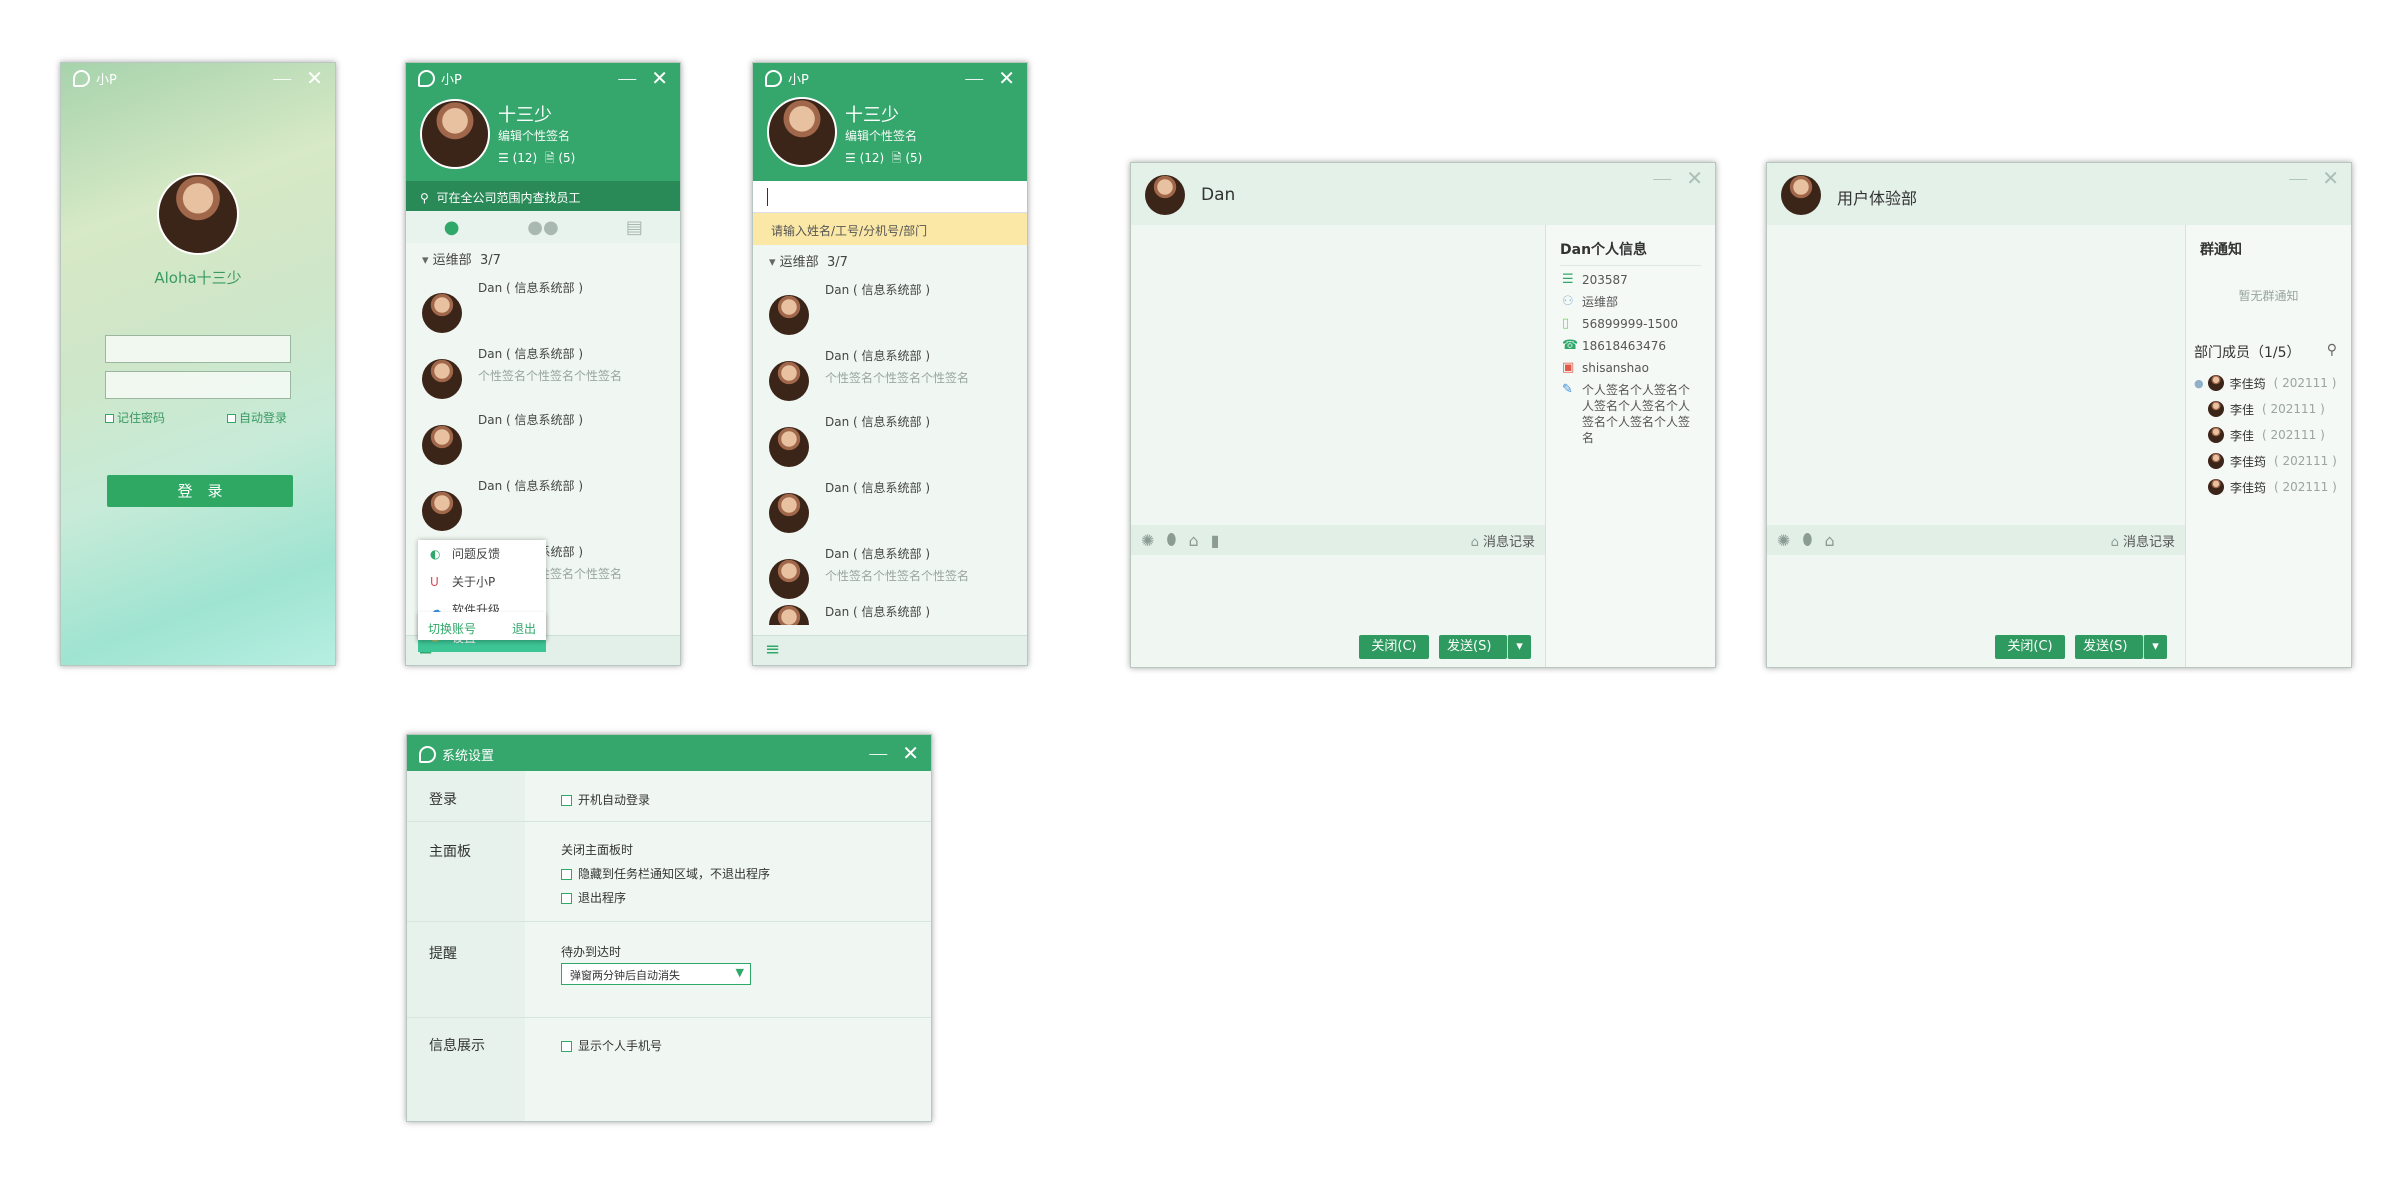 The width and height of the screenshot is (2400, 1200). Describe the element at coordinates (890, 197) in the screenshot. I see `search-input` at that location.